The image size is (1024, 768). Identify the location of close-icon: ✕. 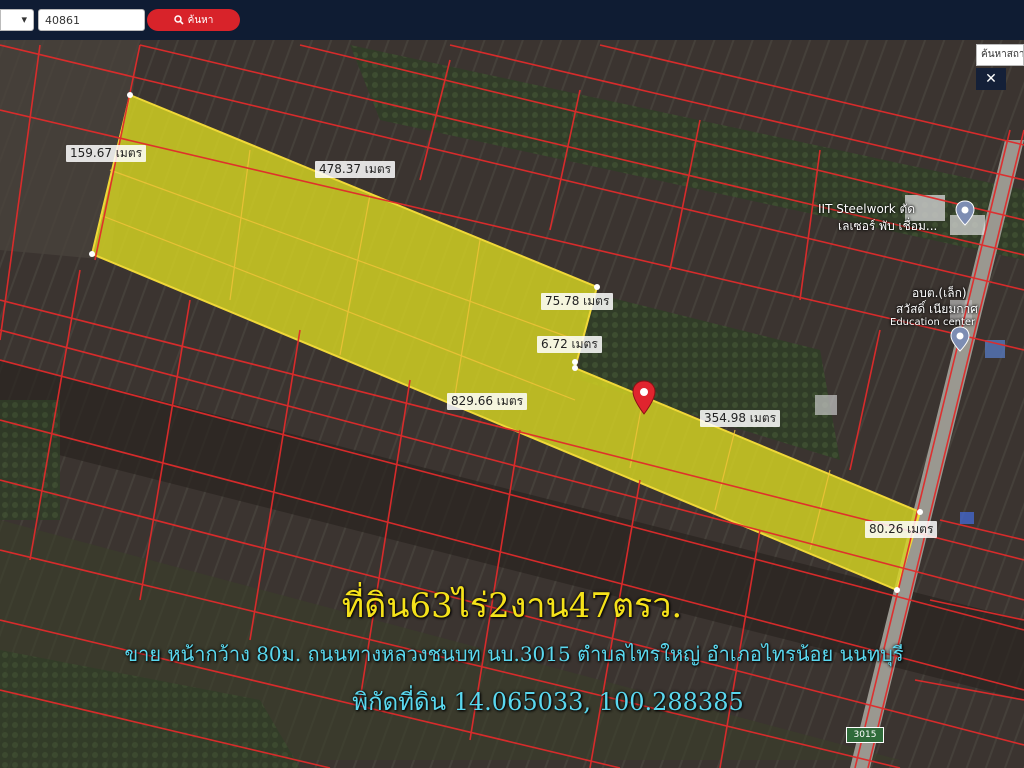
(991, 79).